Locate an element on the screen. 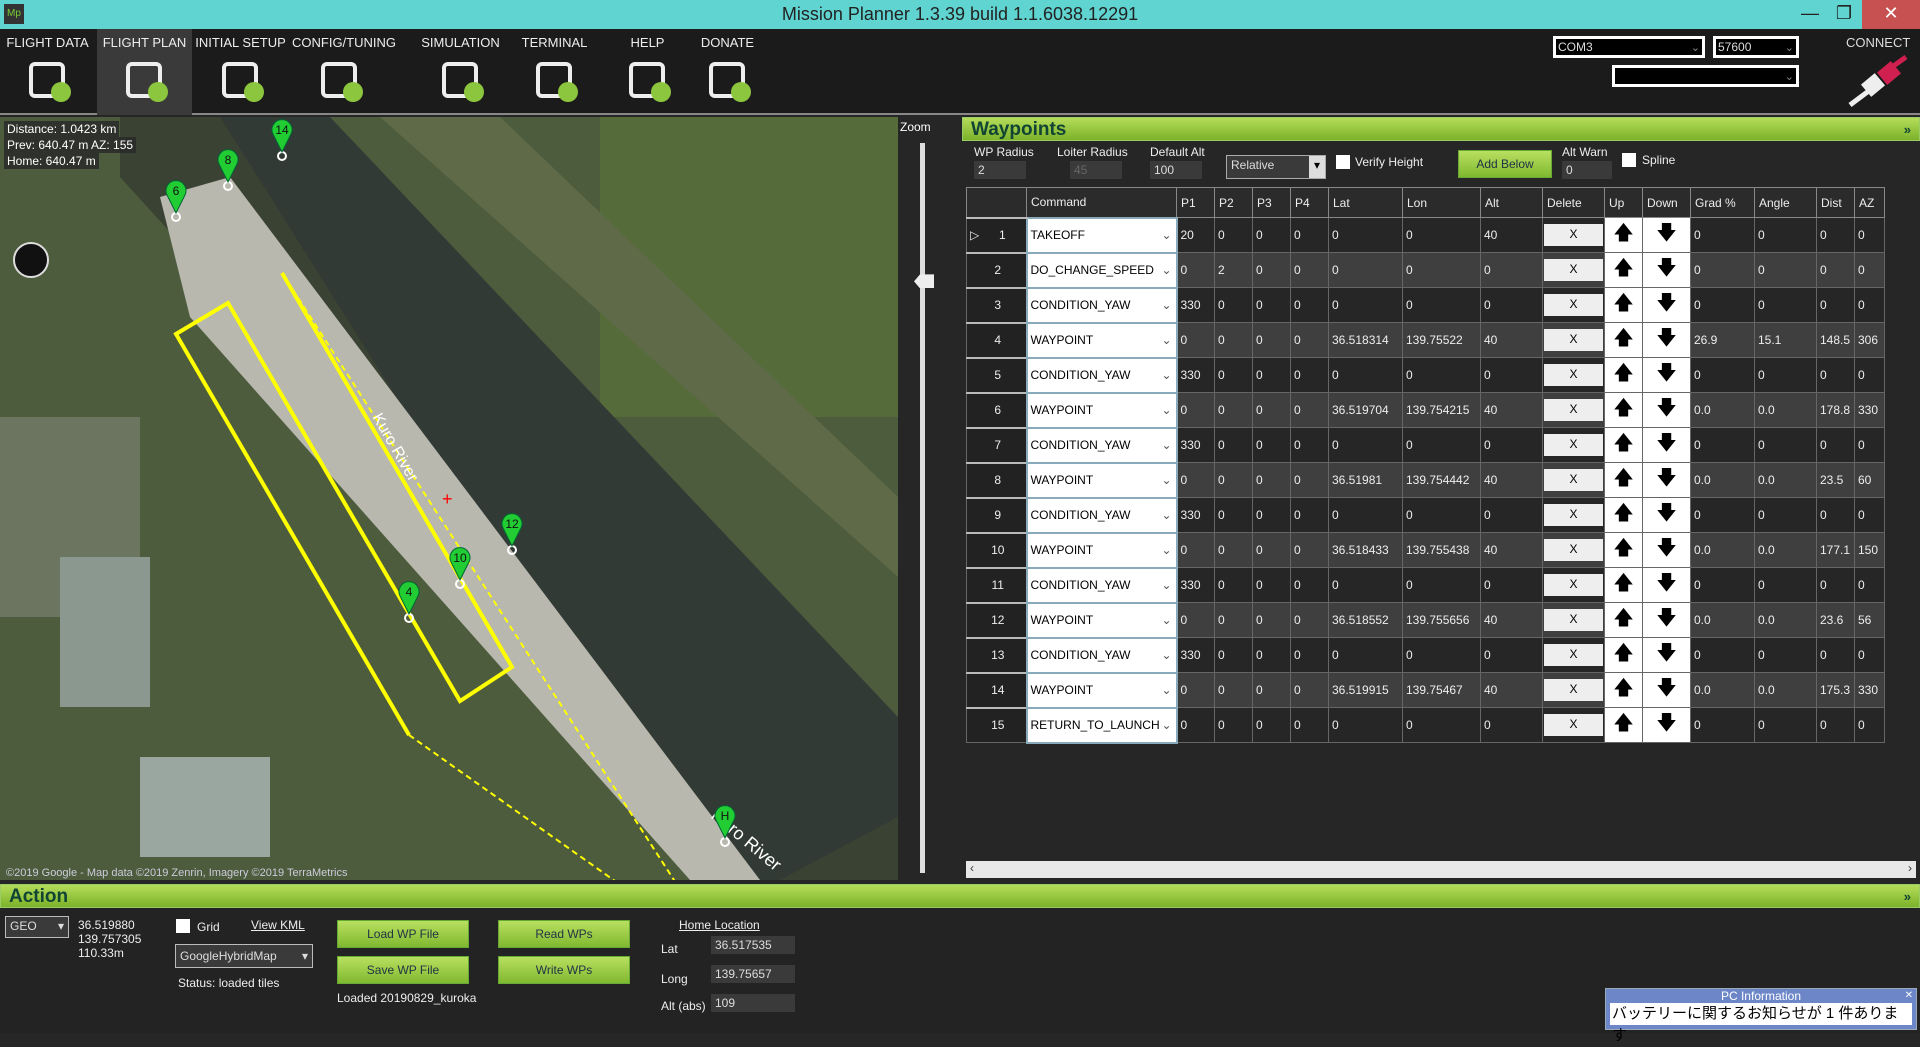 The height and width of the screenshot is (1047, 1920). menu-terminal: TERMINAL is located at coordinates (554, 72).